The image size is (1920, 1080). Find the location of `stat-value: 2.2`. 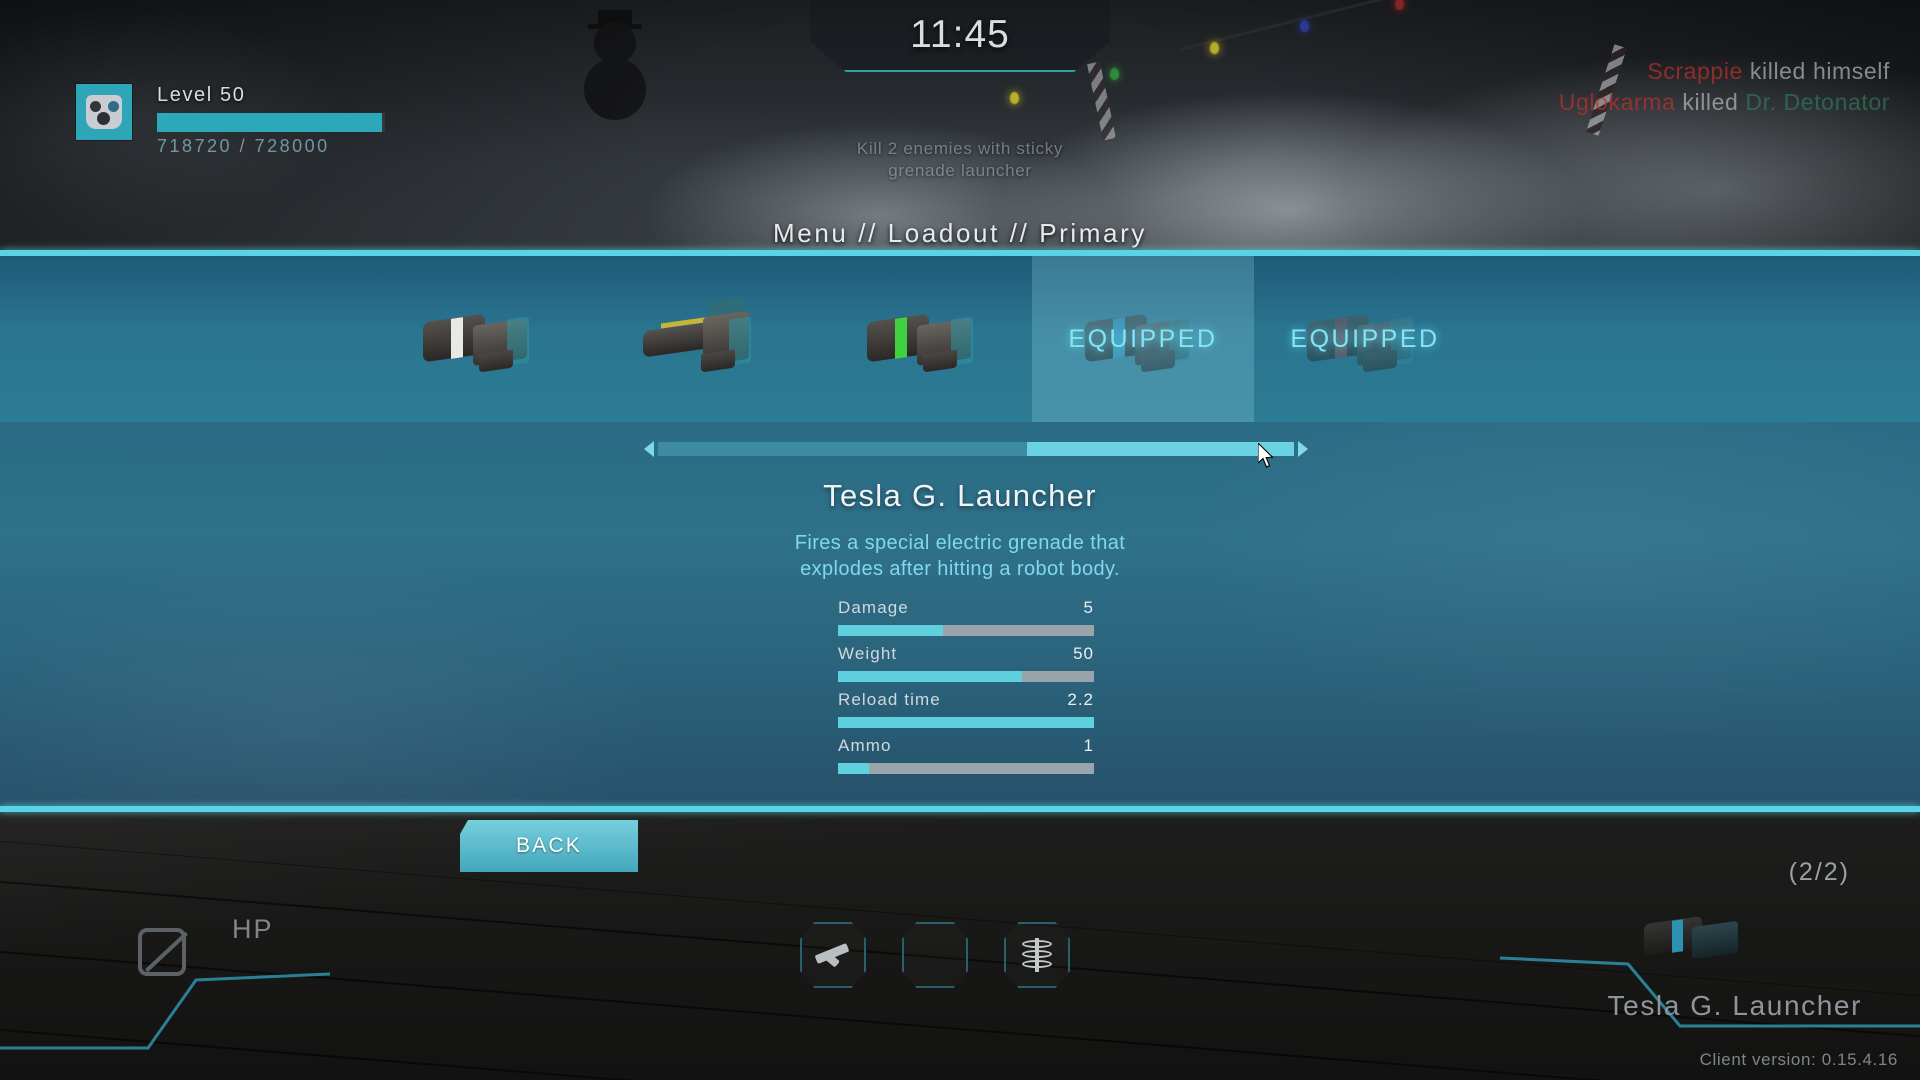

stat-value: 2.2 is located at coordinates (1080, 699).